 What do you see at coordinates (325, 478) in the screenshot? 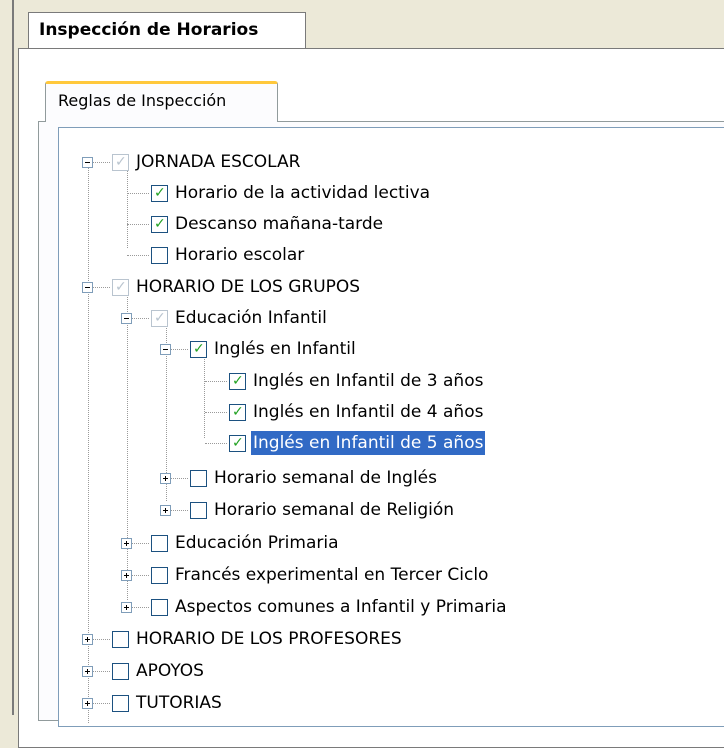
I see `tree-item-label: Horario semanal de Inglés` at bounding box center [325, 478].